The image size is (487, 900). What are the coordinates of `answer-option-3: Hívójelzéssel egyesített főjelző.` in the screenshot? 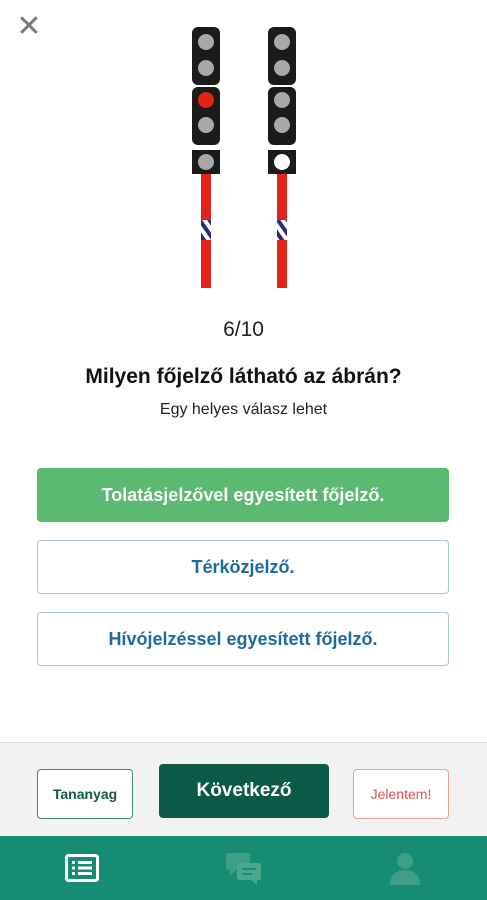 It's located at (243, 639).